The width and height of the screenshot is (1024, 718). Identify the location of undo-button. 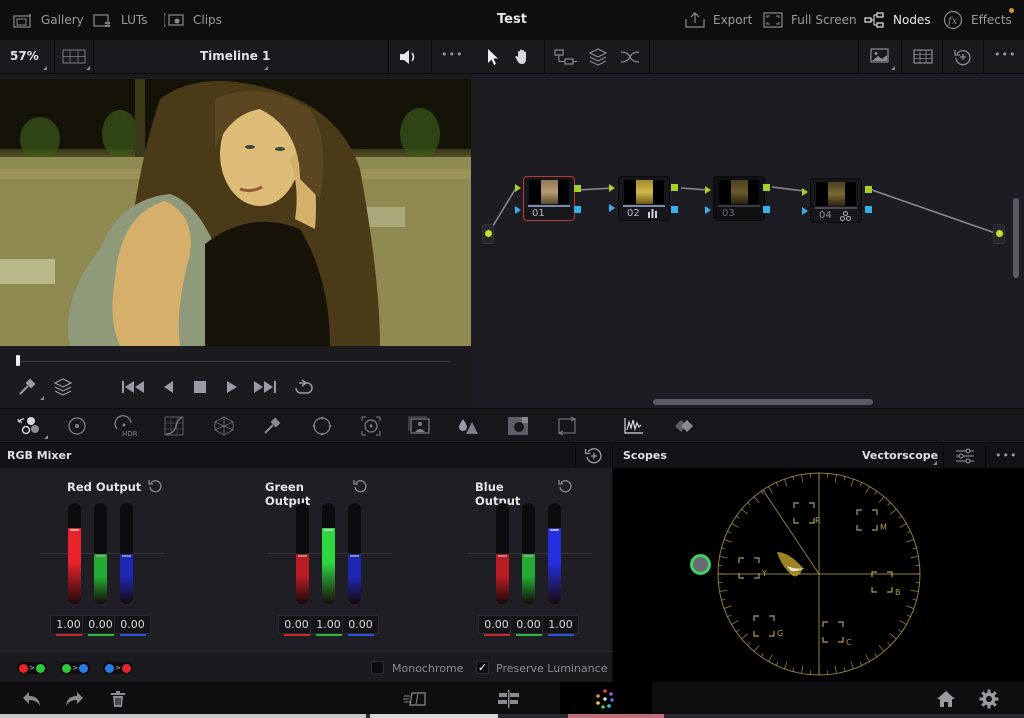
(32, 699).